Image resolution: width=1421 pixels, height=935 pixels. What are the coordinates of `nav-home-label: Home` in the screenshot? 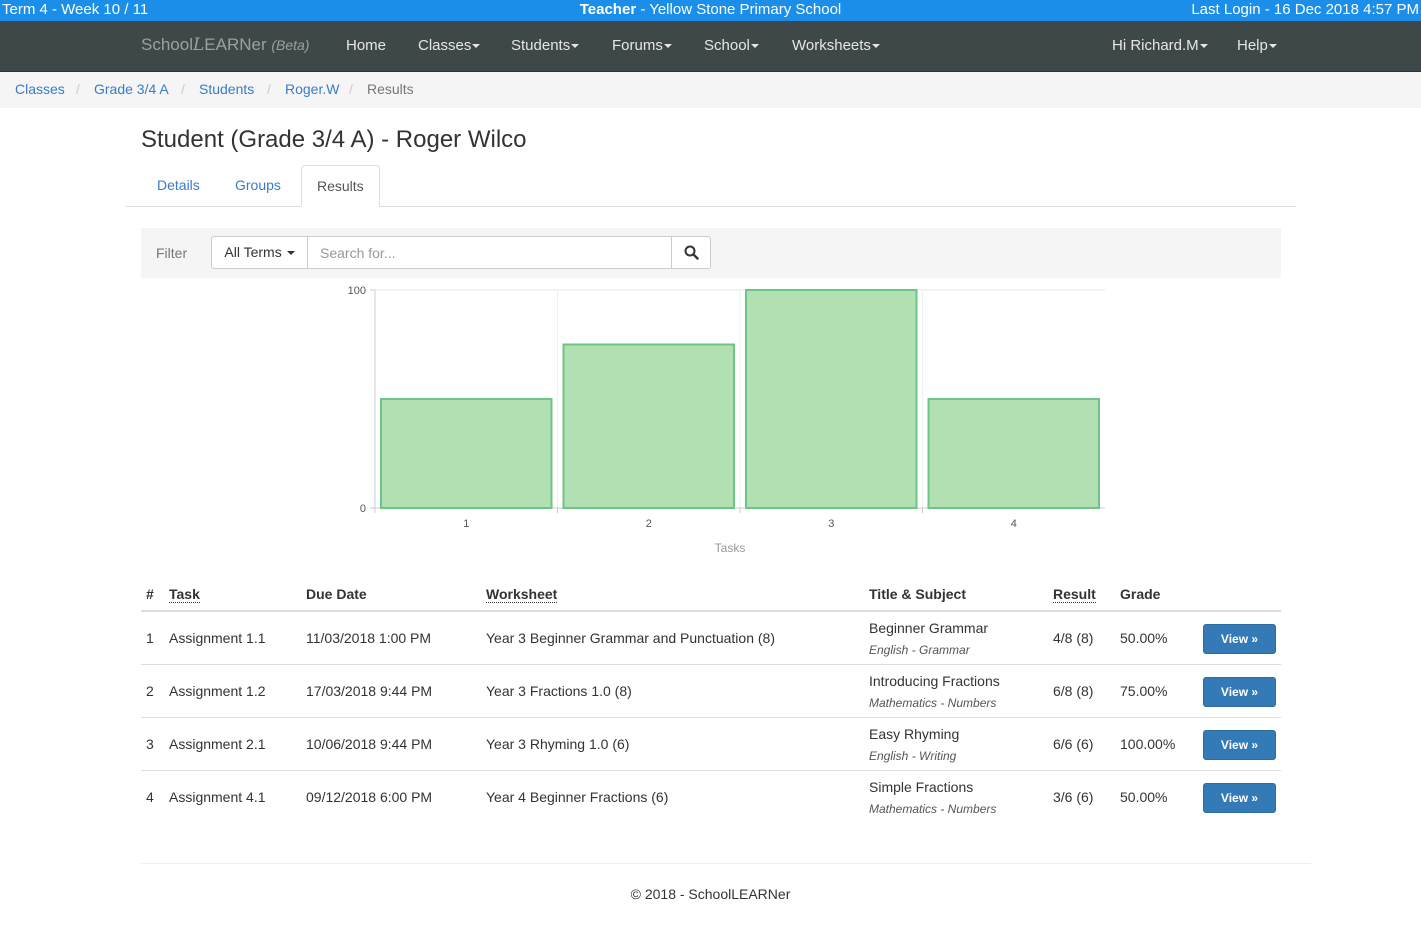 It's located at (366, 45).